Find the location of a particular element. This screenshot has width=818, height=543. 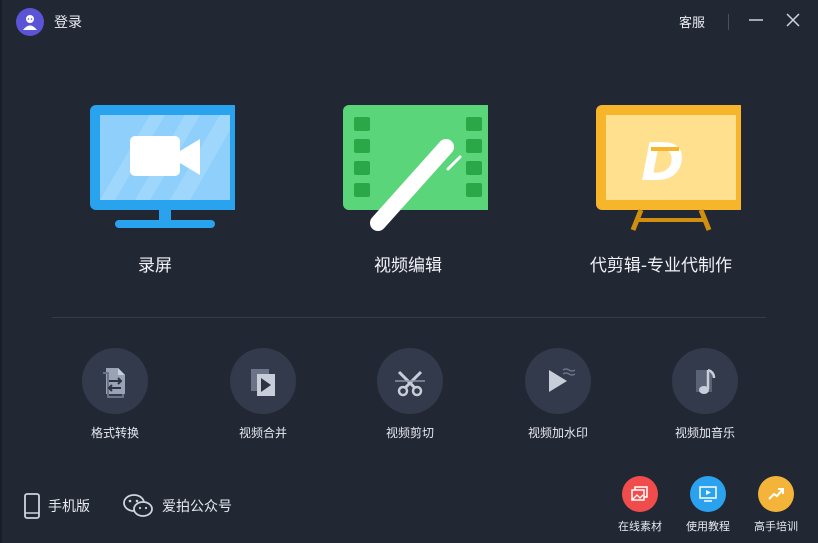

tool-format-convert: 格式转换 is located at coordinates (115, 394).